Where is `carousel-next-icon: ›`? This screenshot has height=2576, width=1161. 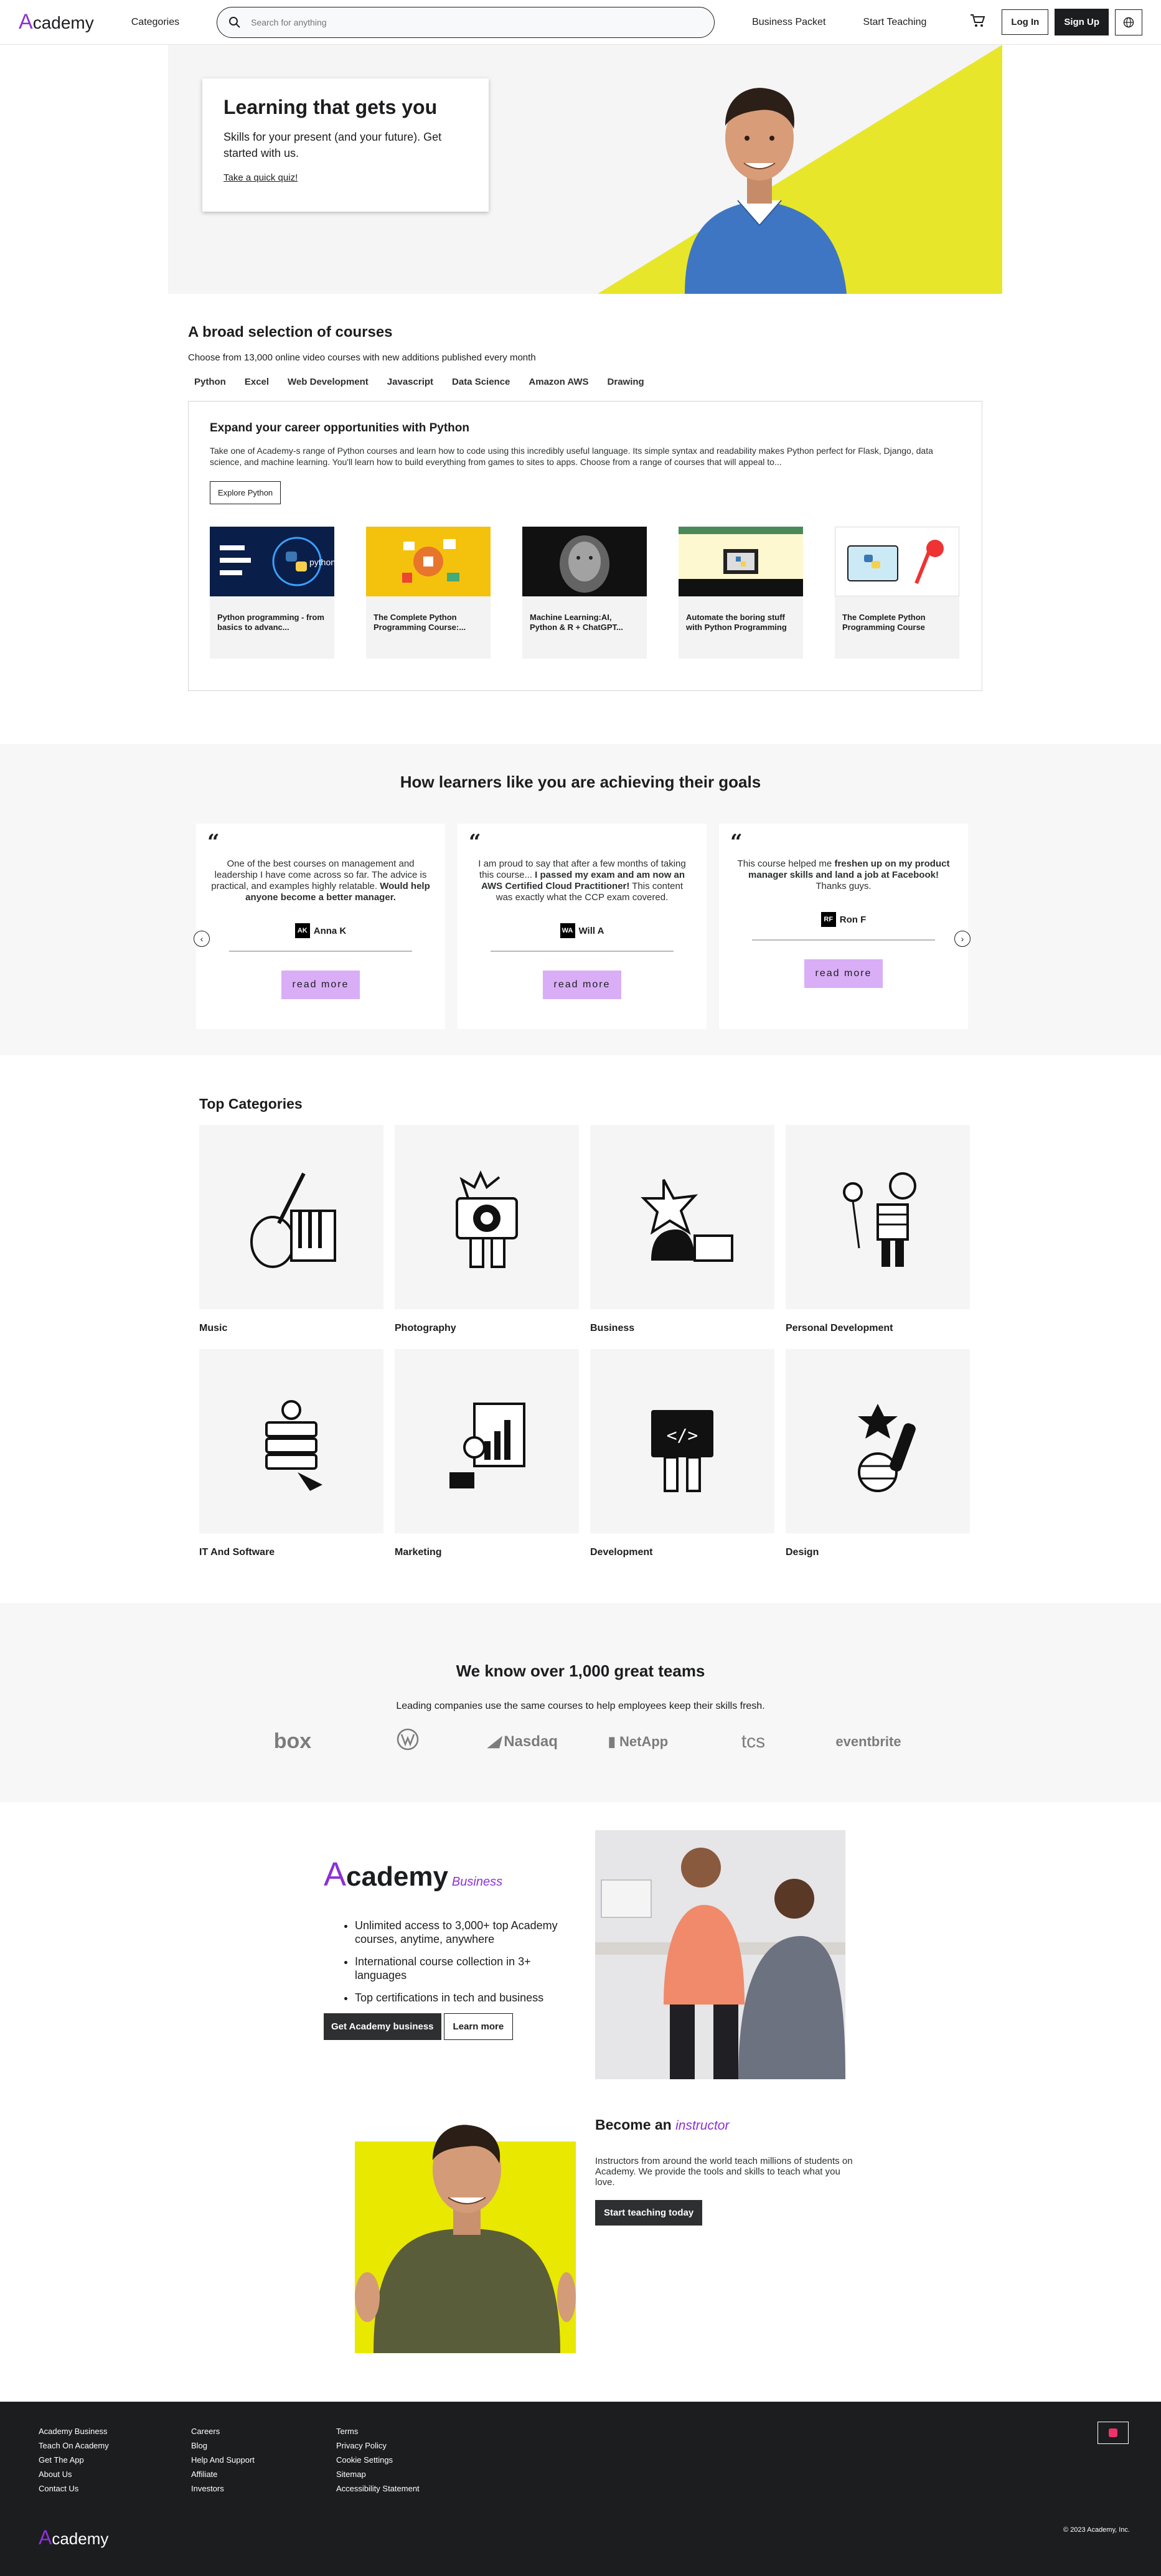
carousel-next-icon: › is located at coordinates (962, 939).